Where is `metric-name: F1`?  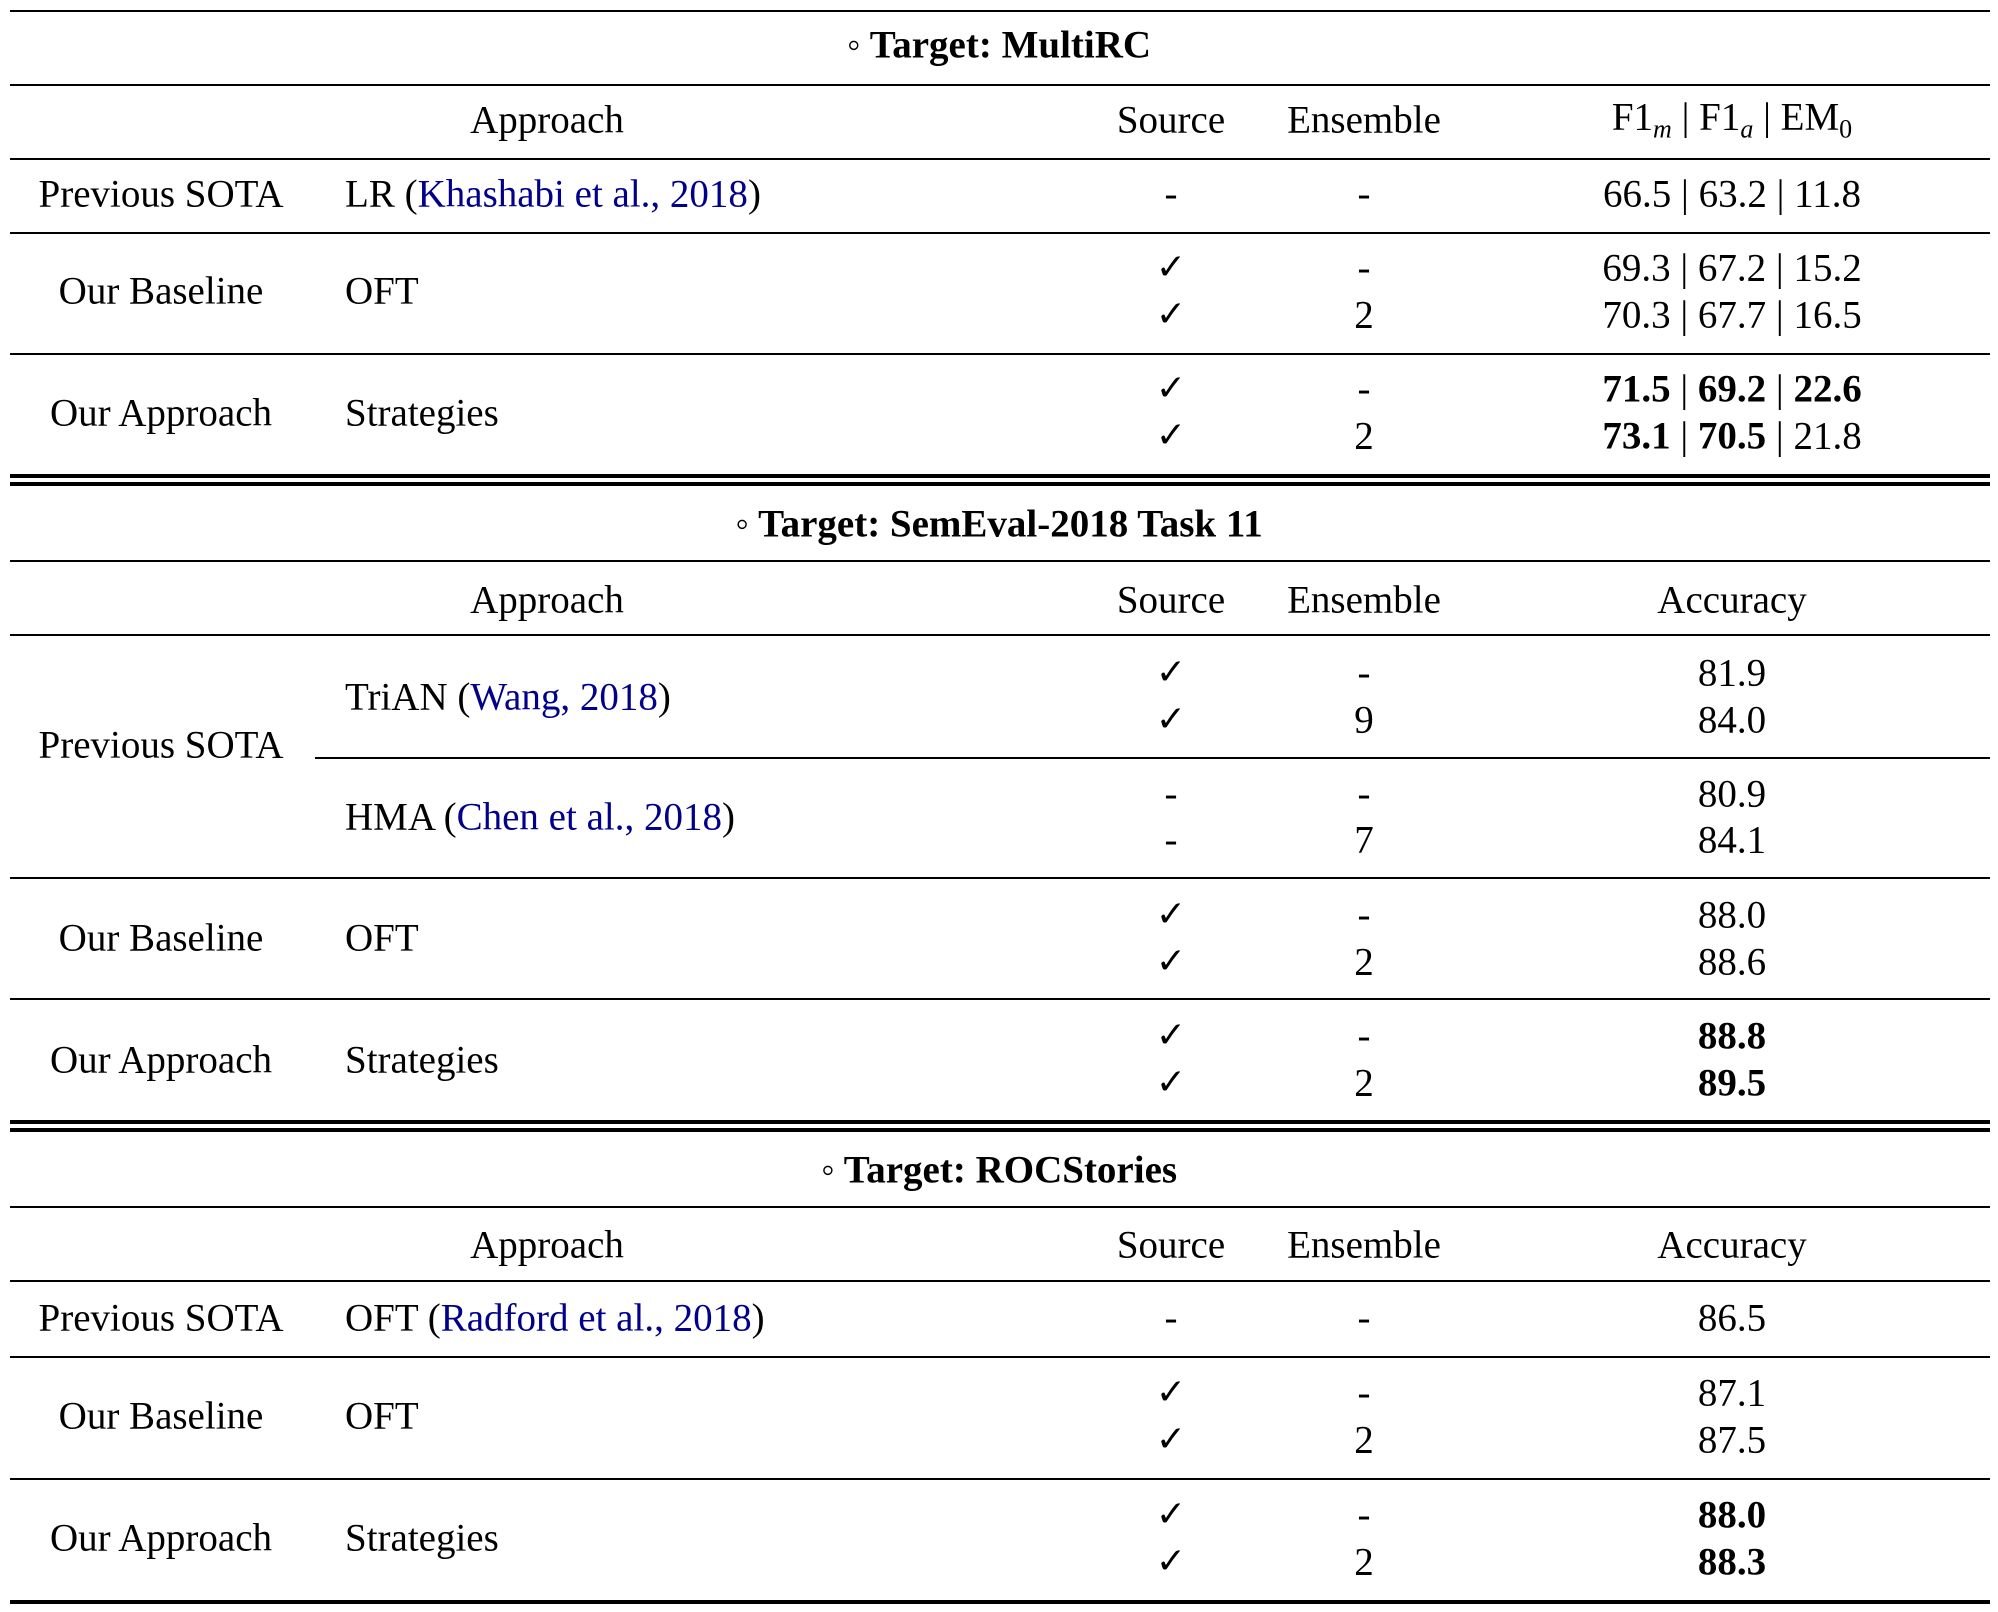 metric-name: F1 is located at coordinates (1720, 117).